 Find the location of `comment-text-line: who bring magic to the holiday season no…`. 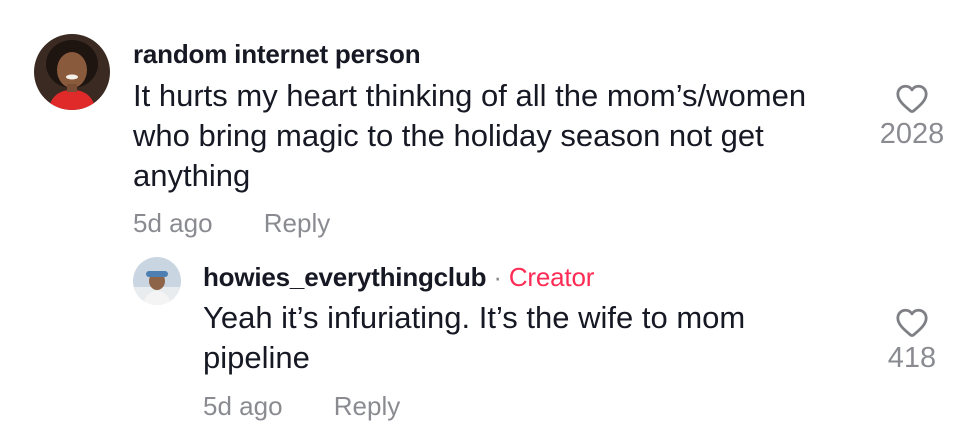

comment-text-line: who bring magic to the holiday season no… is located at coordinates (448, 135).